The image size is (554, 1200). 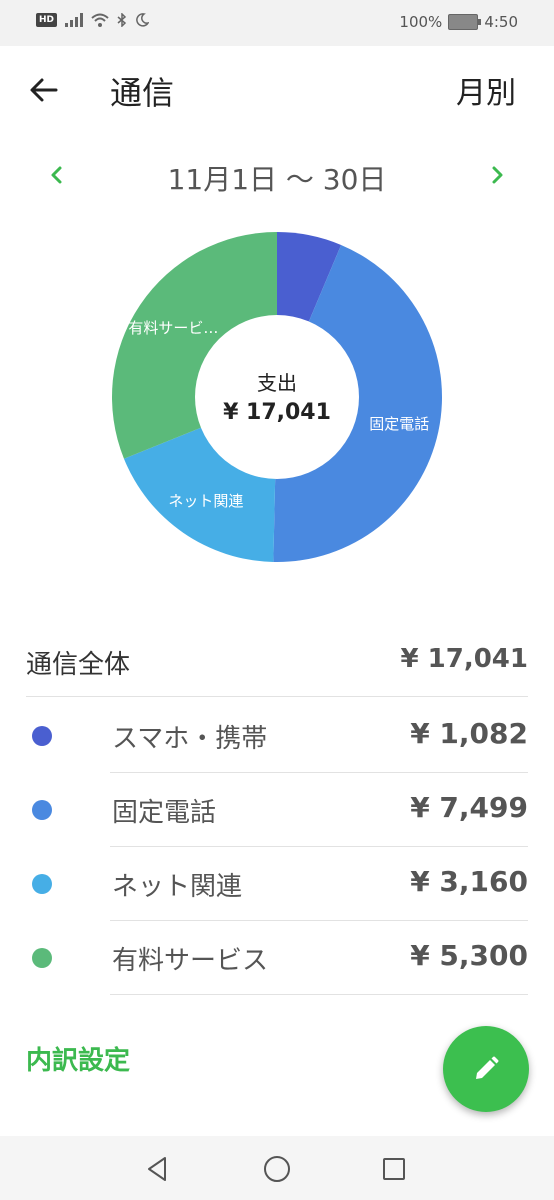 I want to click on app-header: 通信 月別, so click(x=277, y=90).